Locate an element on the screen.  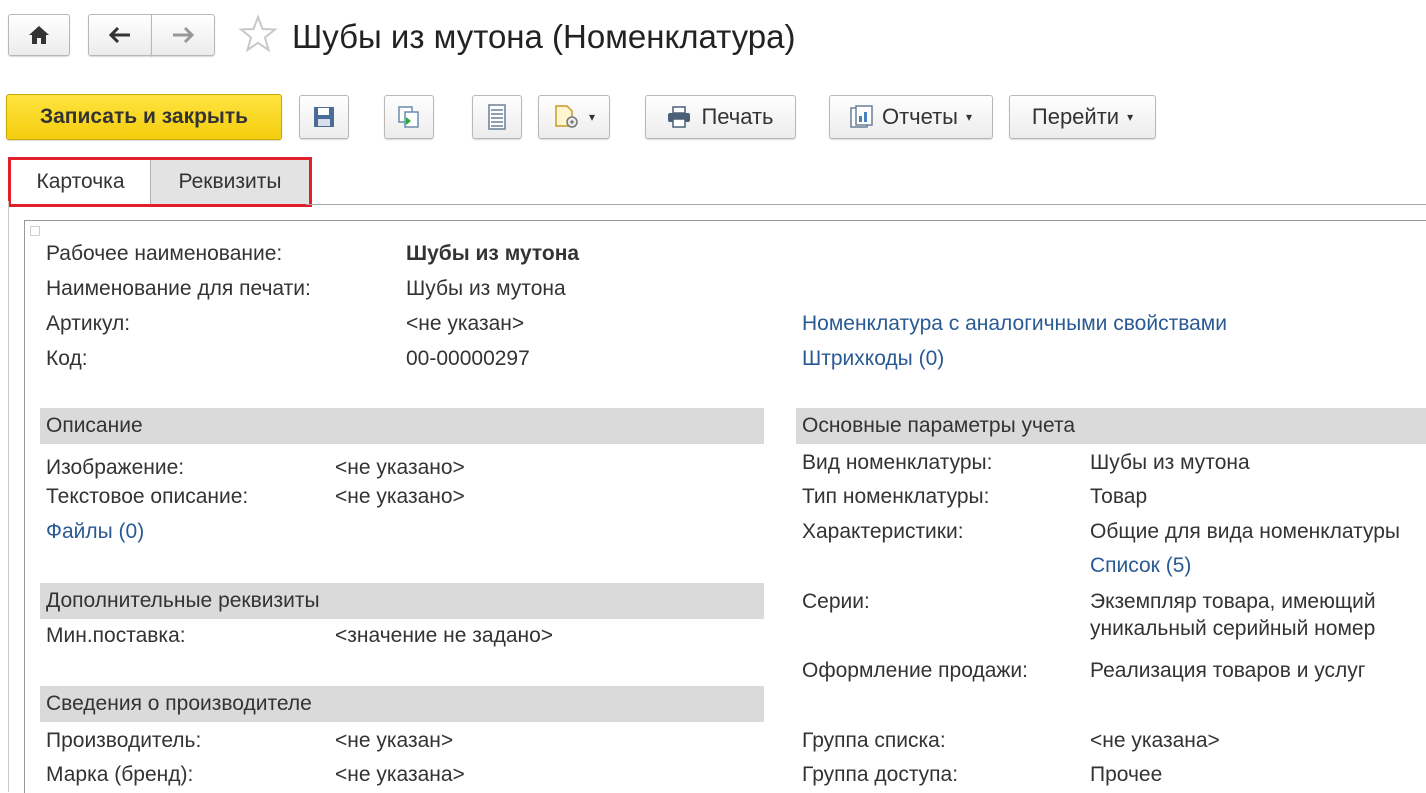
list-group-label: Группа списка: is located at coordinates (874, 740).